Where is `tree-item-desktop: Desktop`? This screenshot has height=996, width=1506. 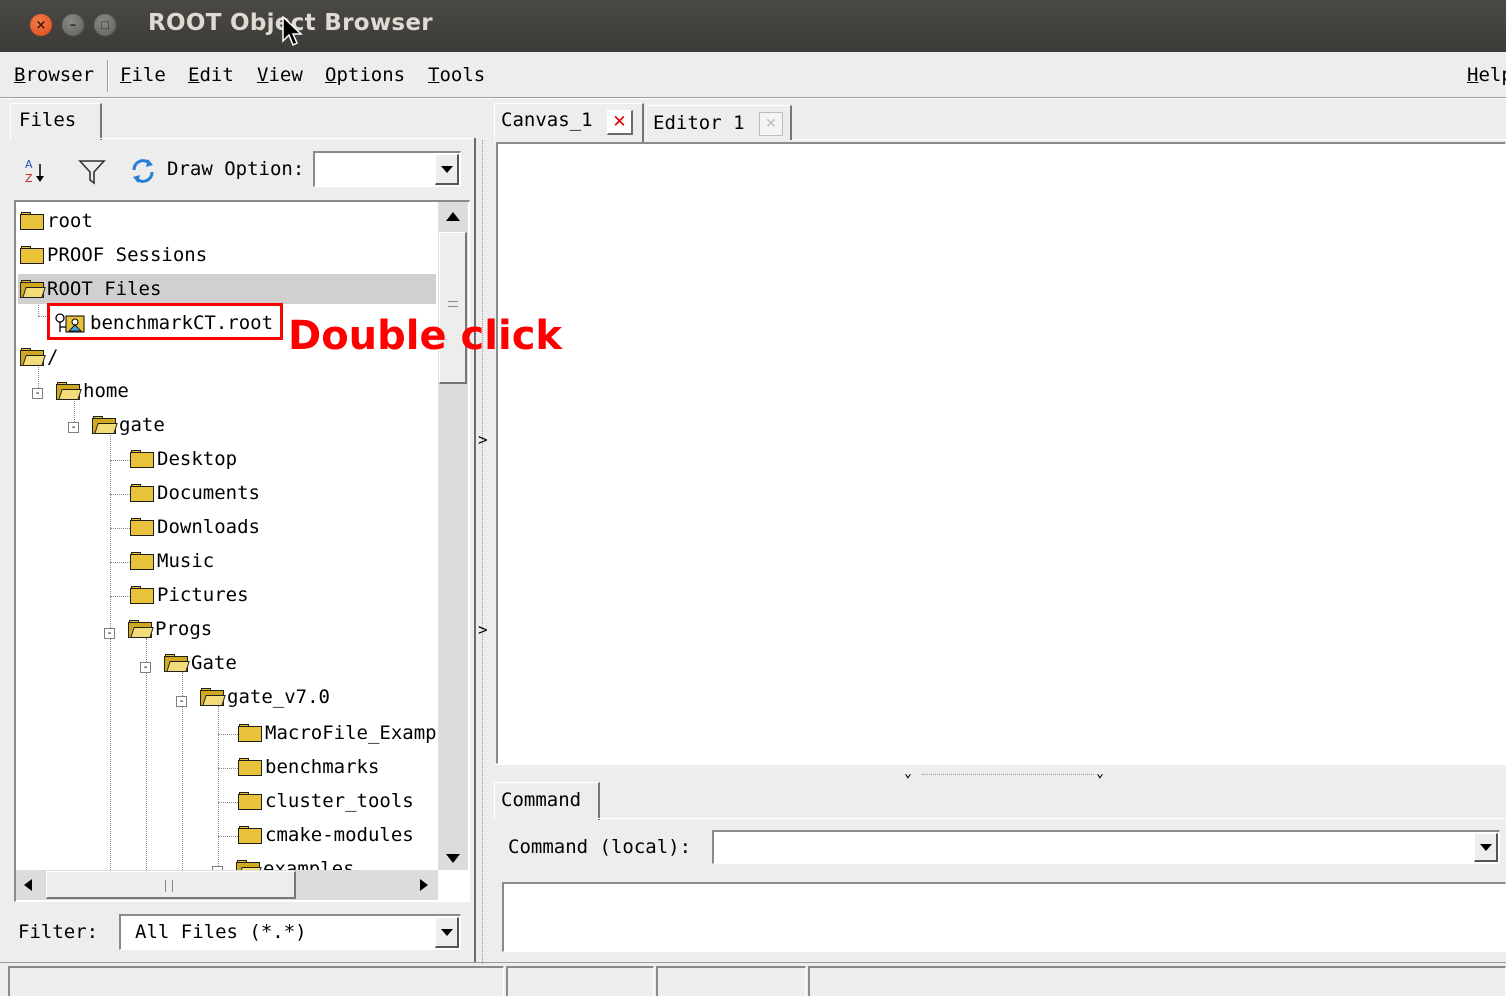 tree-item-desktop: Desktop is located at coordinates (183, 459).